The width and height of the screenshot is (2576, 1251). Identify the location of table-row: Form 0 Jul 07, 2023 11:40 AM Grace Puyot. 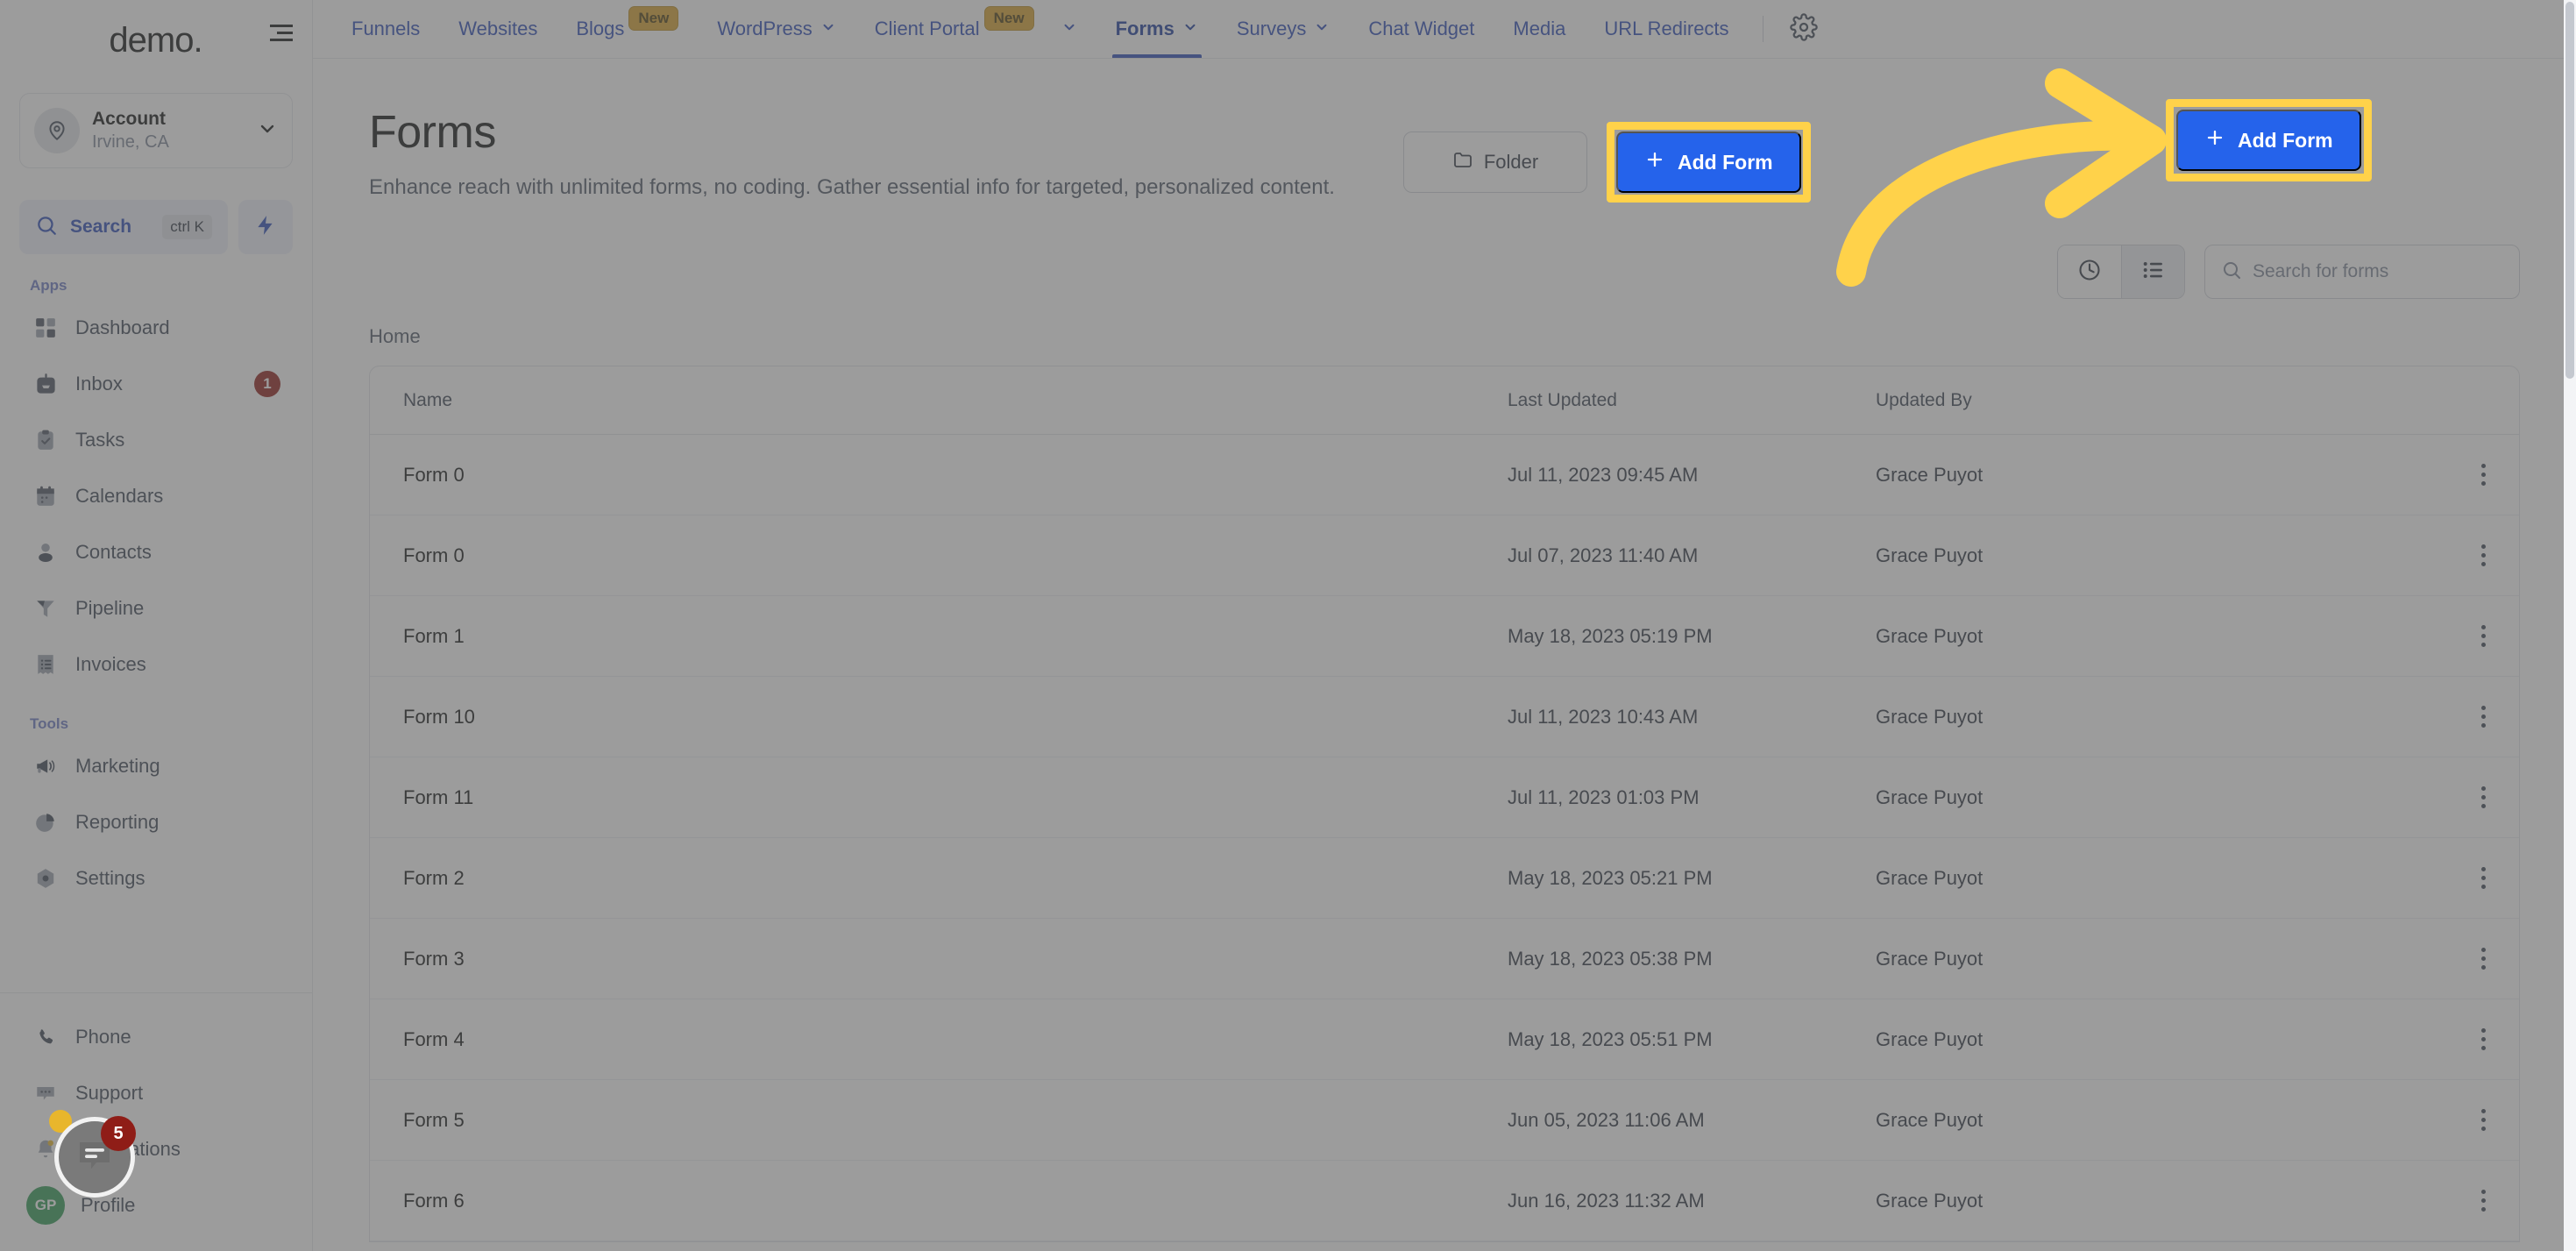
(1444, 556).